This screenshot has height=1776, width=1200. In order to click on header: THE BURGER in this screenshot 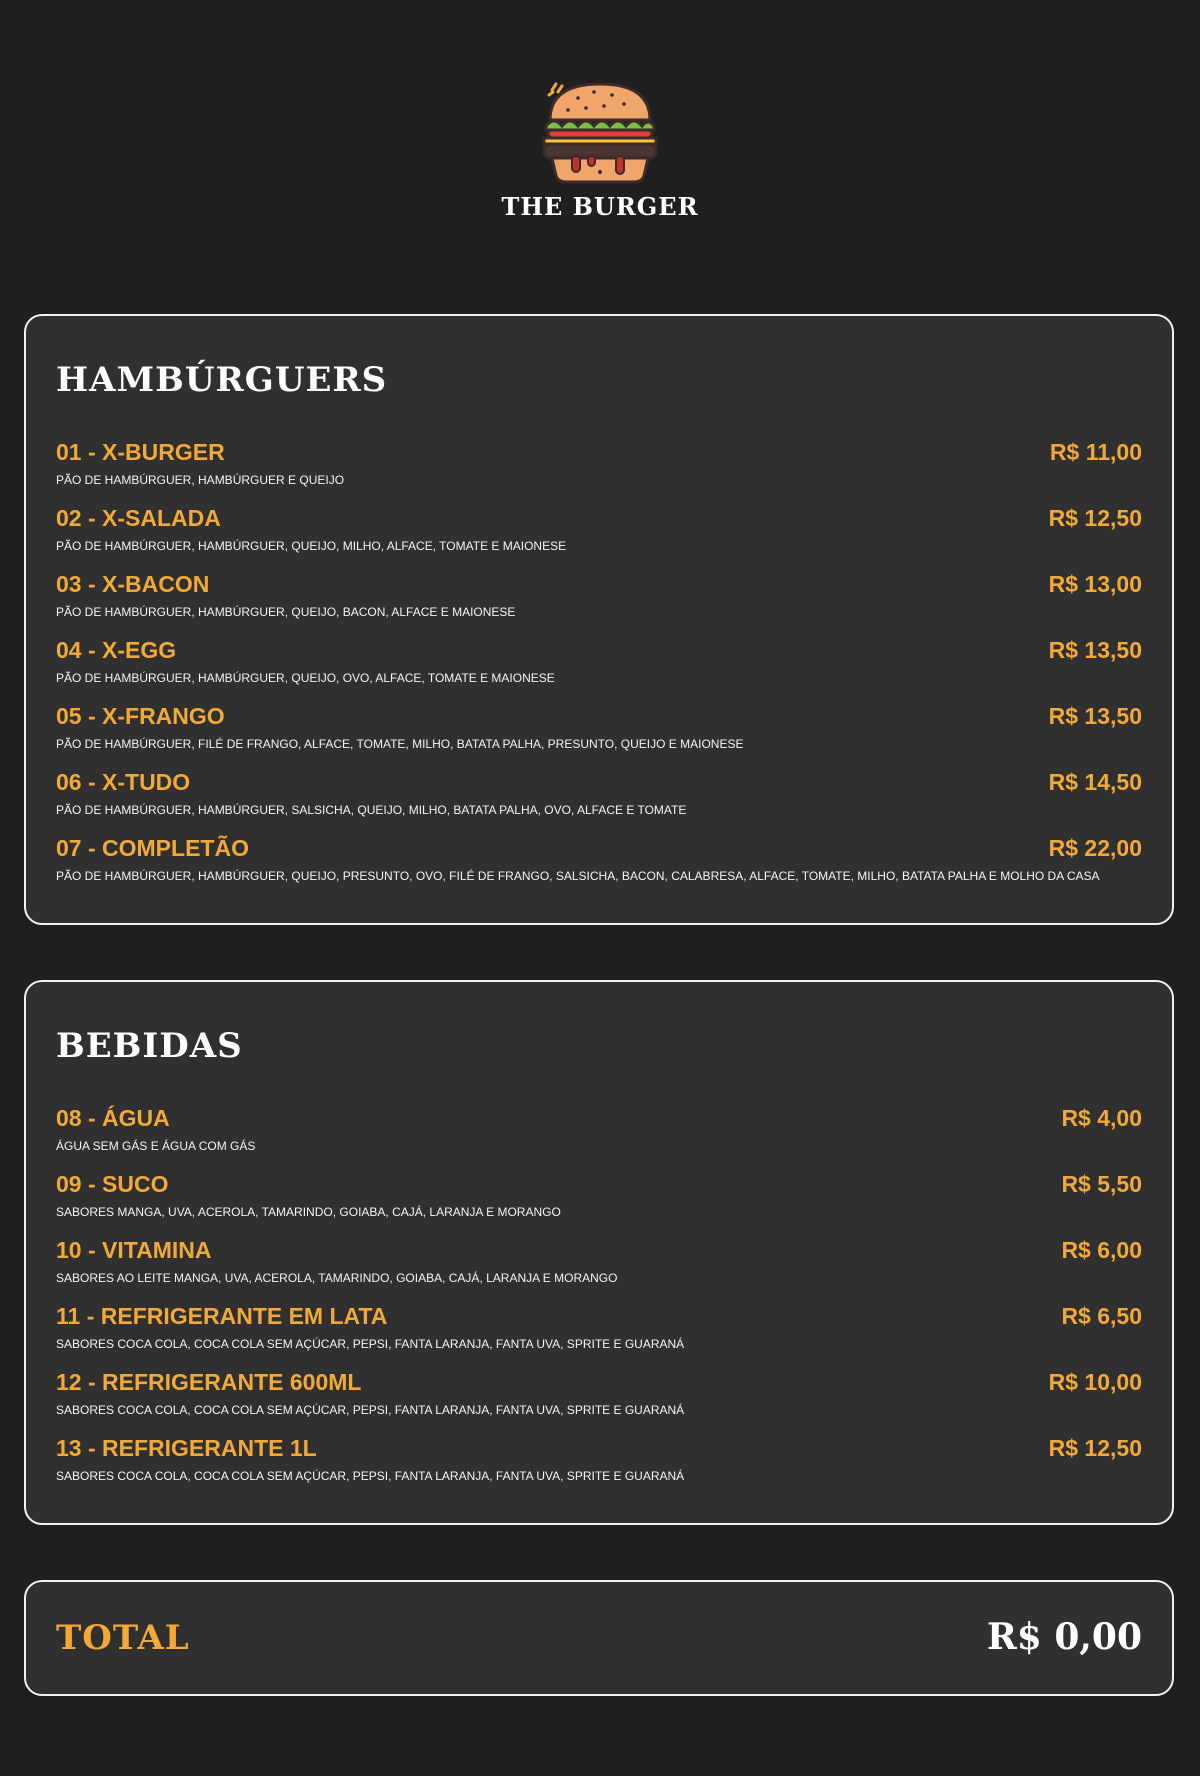, I will do `click(600, 148)`.